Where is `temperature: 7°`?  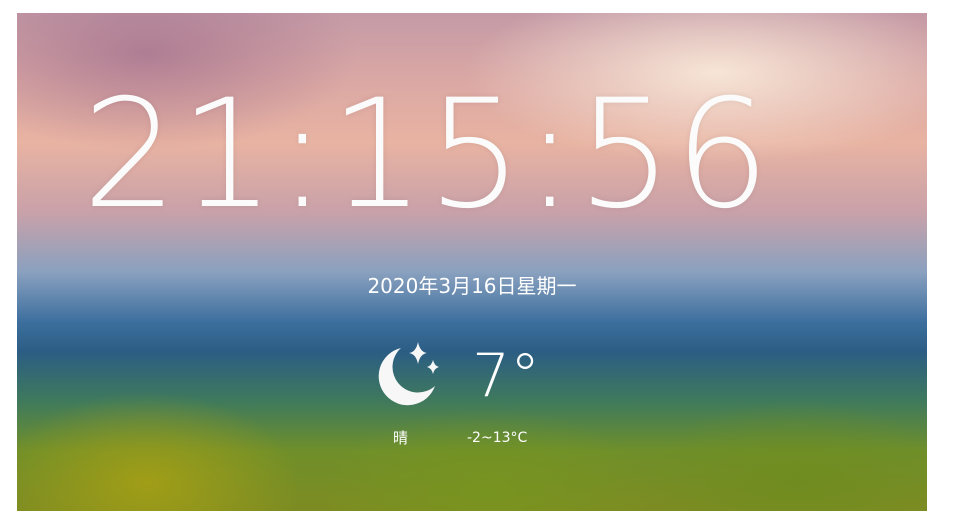 temperature: 7° is located at coordinates (506, 376).